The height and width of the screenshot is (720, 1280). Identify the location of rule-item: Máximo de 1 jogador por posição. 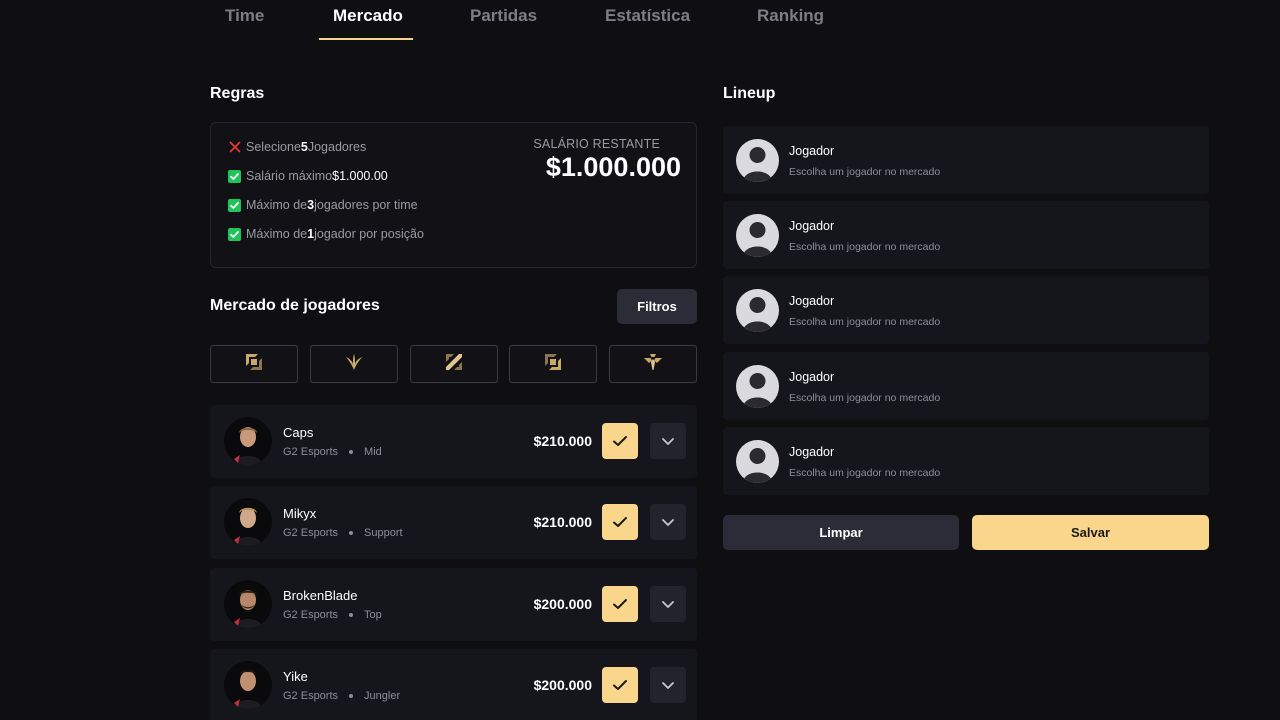
(326, 234).